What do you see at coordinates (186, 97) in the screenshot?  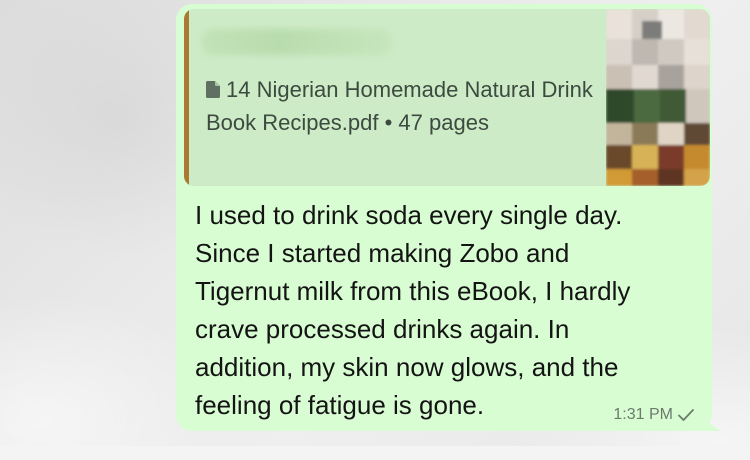 I see `quote-accent-bar` at bounding box center [186, 97].